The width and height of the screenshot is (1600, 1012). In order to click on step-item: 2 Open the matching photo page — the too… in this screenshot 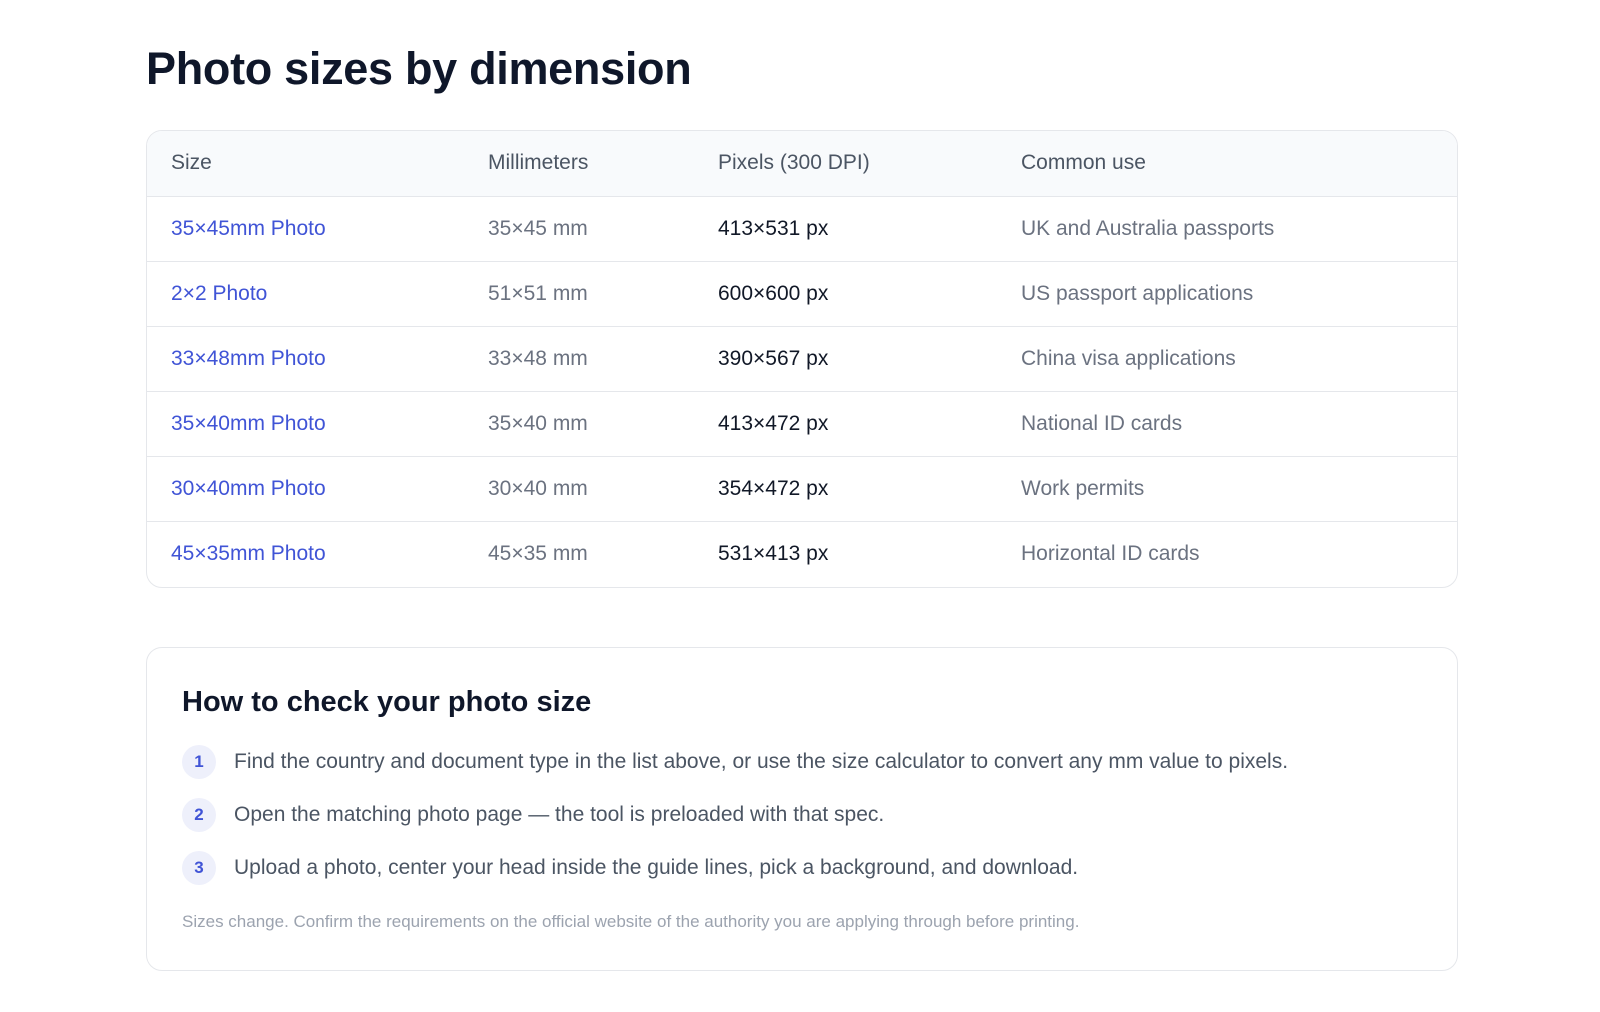, I will do `click(735, 815)`.